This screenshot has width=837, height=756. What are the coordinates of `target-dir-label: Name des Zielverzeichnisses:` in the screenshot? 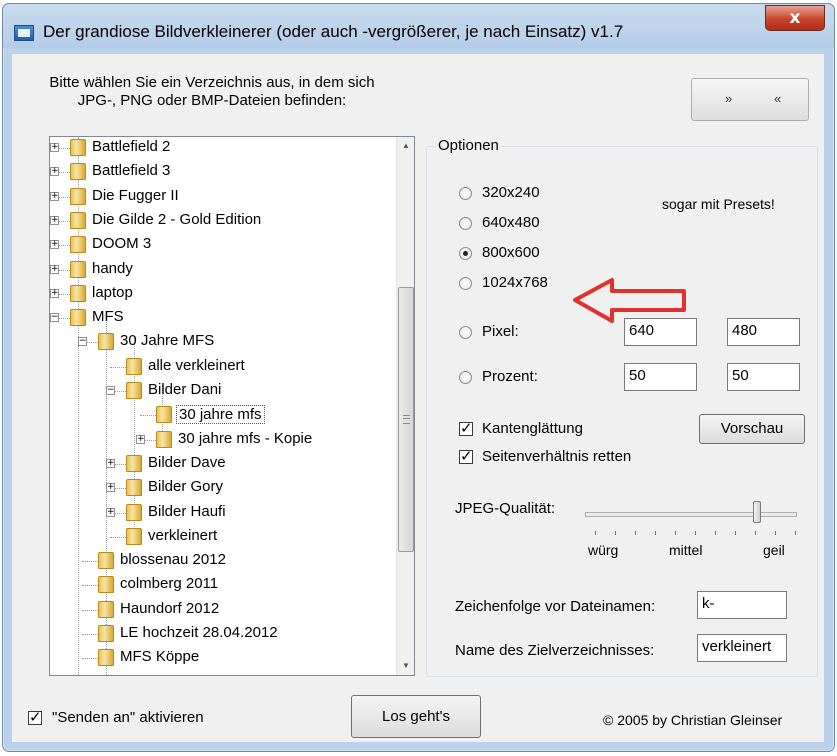 It's located at (555, 650).